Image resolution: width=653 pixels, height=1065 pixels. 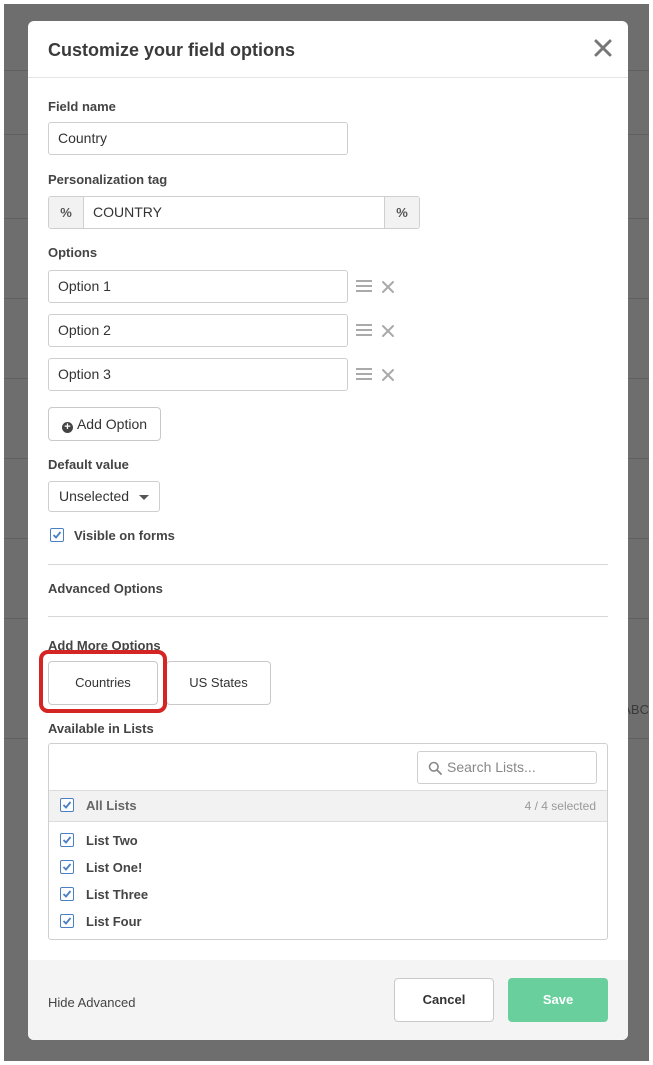 What do you see at coordinates (218, 683) in the screenshot?
I see `us-states-button: US States` at bounding box center [218, 683].